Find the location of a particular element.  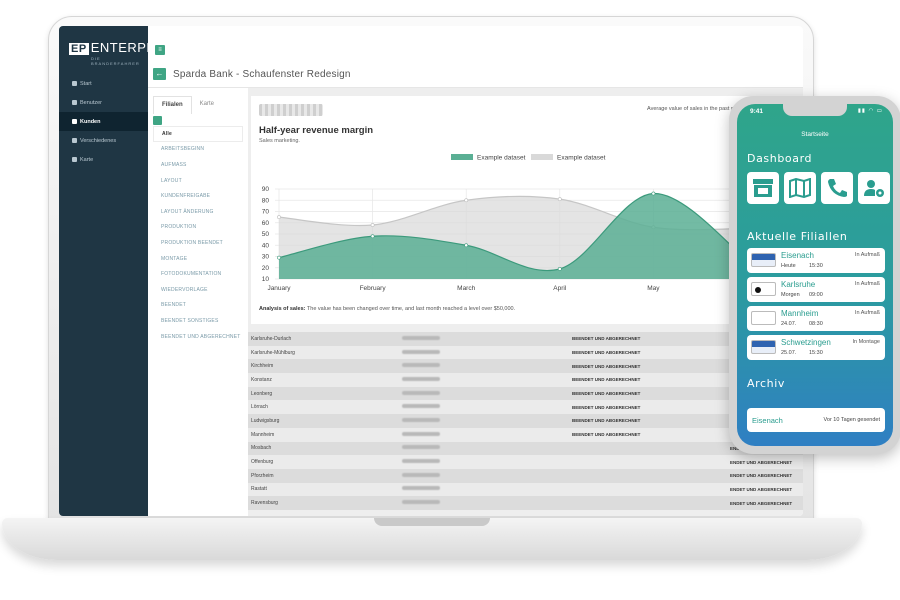

card-name: Schwetzingen is located at coordinates (806, 342).